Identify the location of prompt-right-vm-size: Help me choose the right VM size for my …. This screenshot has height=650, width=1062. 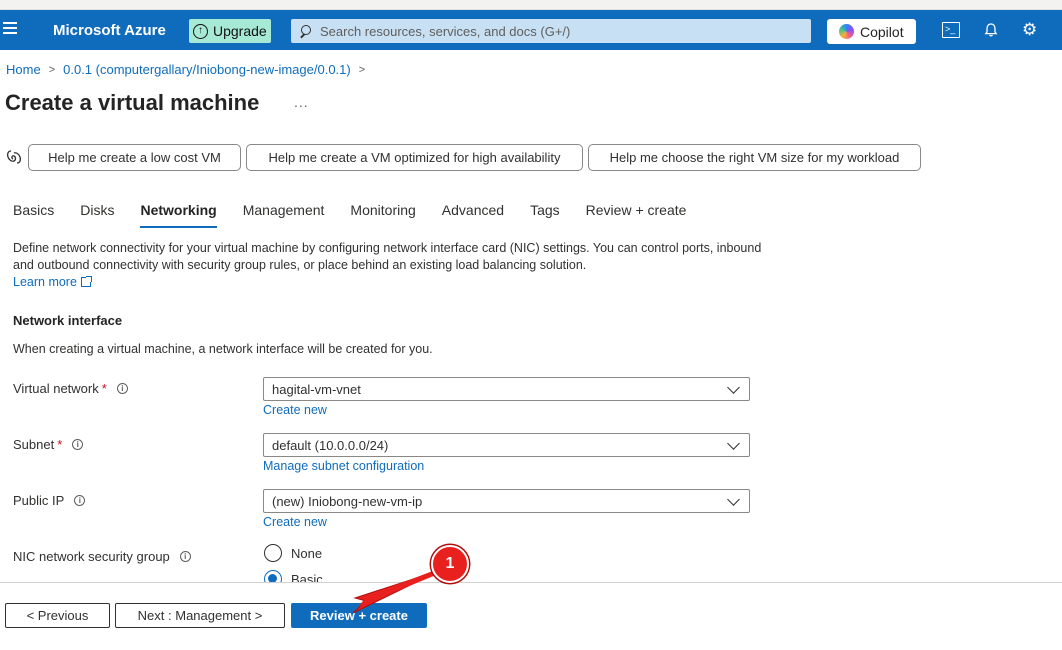
(754, 157).